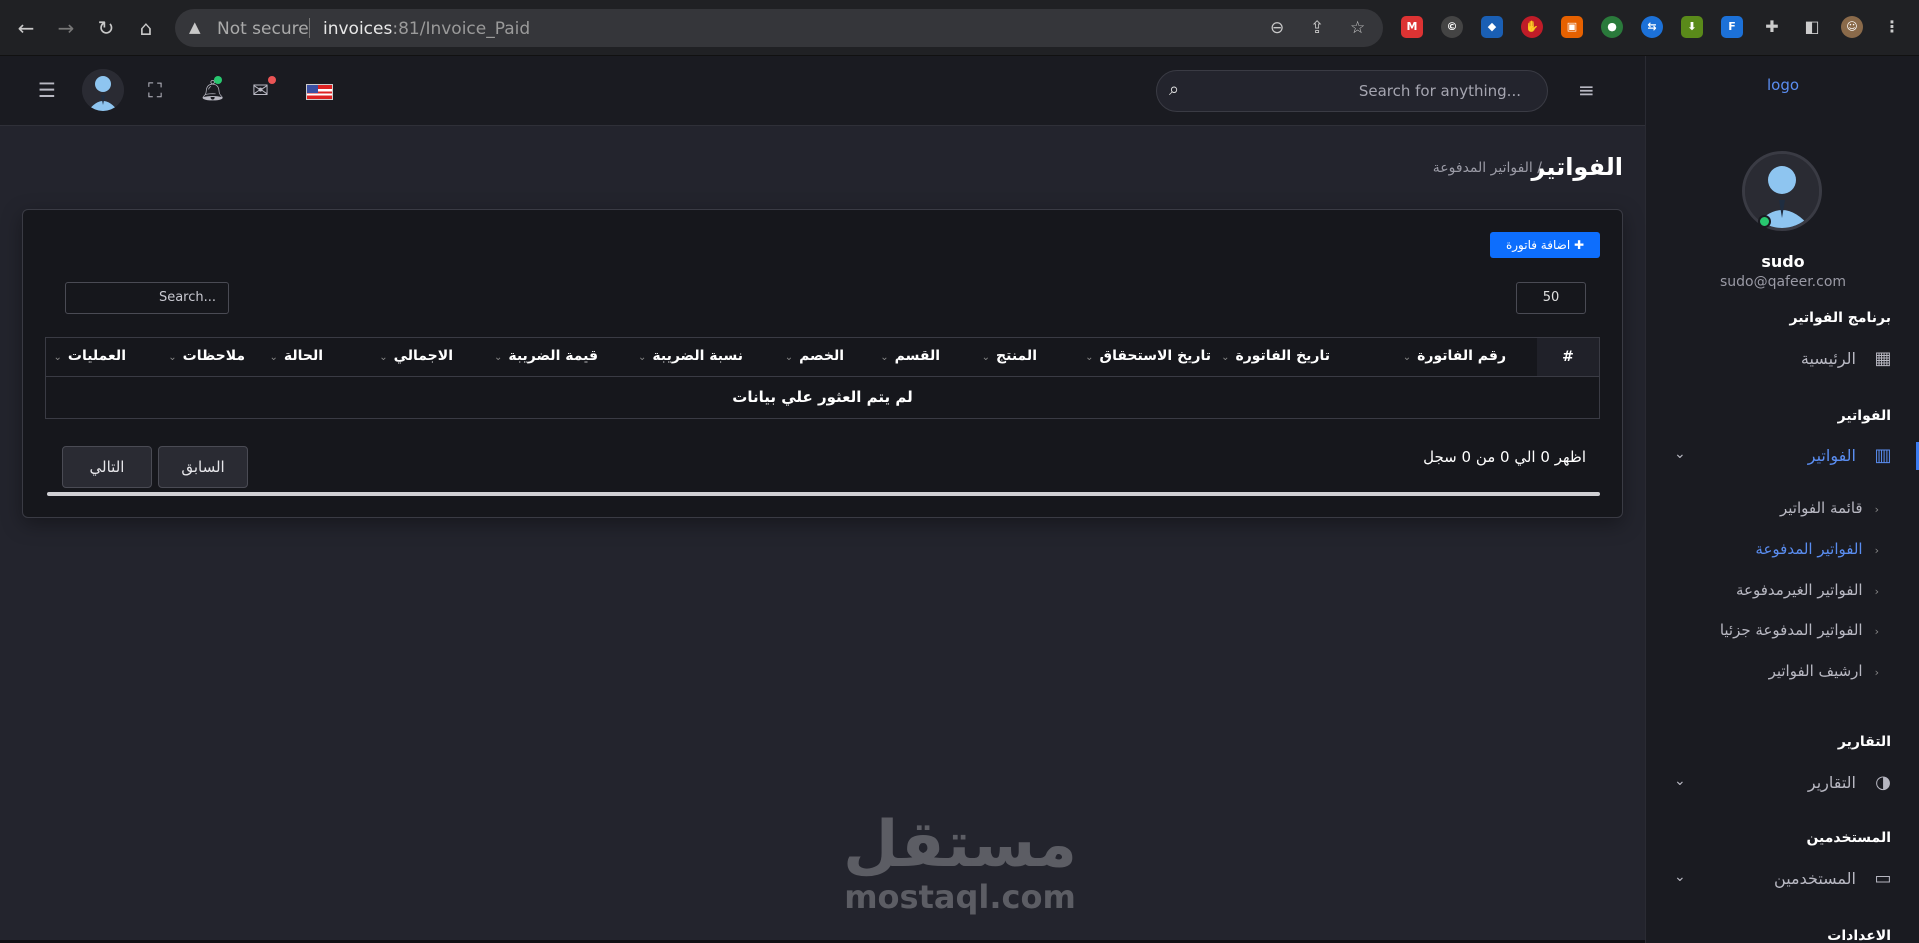 This screenshot has width=1919, height=943. I want to click on divider, so click(309, 28).